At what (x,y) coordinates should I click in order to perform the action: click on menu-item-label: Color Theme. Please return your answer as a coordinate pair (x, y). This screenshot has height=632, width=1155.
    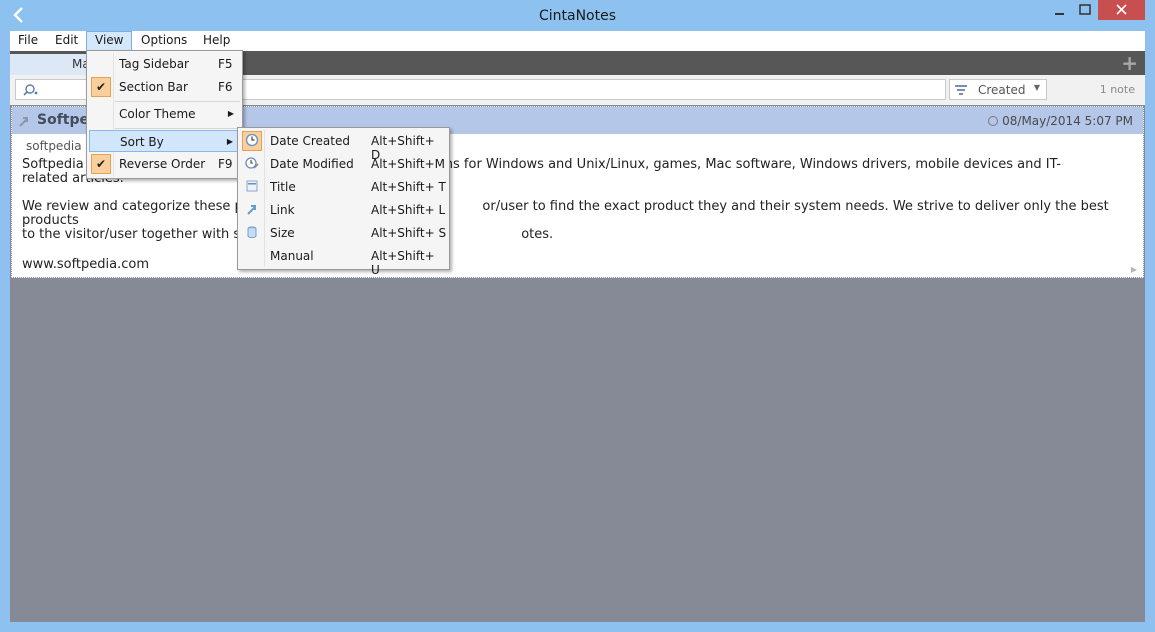
    Looking at the image, I should click on (157, 114).